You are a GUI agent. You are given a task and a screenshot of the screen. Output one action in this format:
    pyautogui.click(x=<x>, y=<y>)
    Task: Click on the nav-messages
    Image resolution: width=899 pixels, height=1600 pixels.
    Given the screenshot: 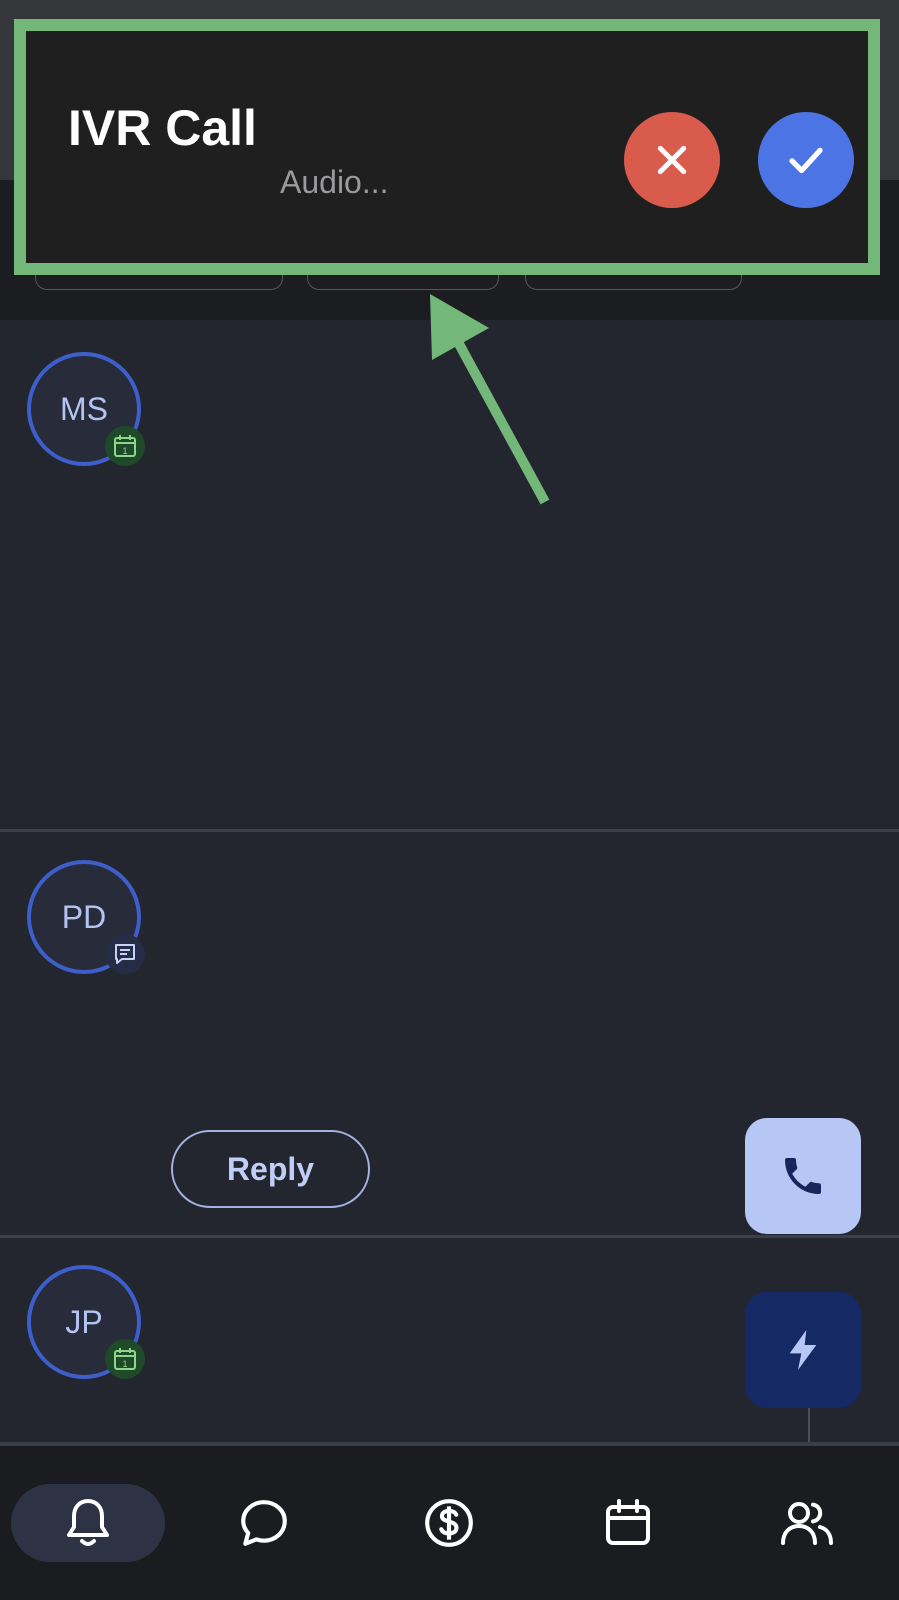 What is the action you would take?
    pyautogui.click(x=264, y=1523)
    